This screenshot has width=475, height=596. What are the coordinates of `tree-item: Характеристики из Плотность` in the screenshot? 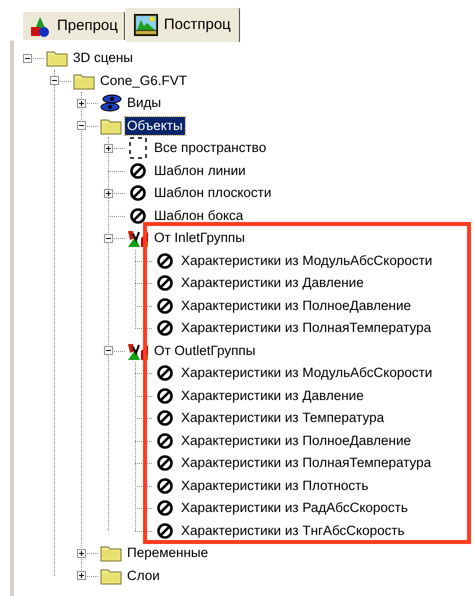 It's located at (274, 485).